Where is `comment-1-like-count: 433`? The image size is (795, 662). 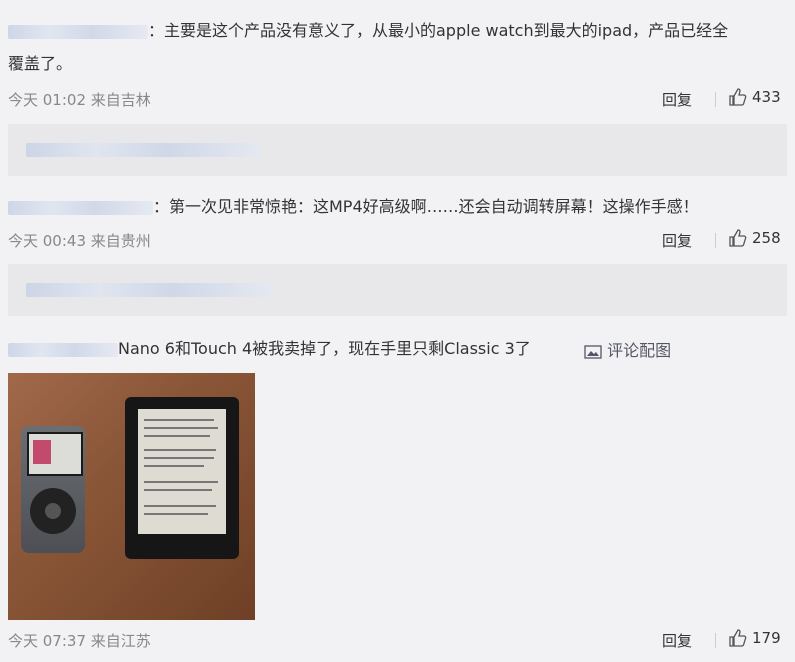
comment-1-like-count: 433 is located at coordinates (766, 97).